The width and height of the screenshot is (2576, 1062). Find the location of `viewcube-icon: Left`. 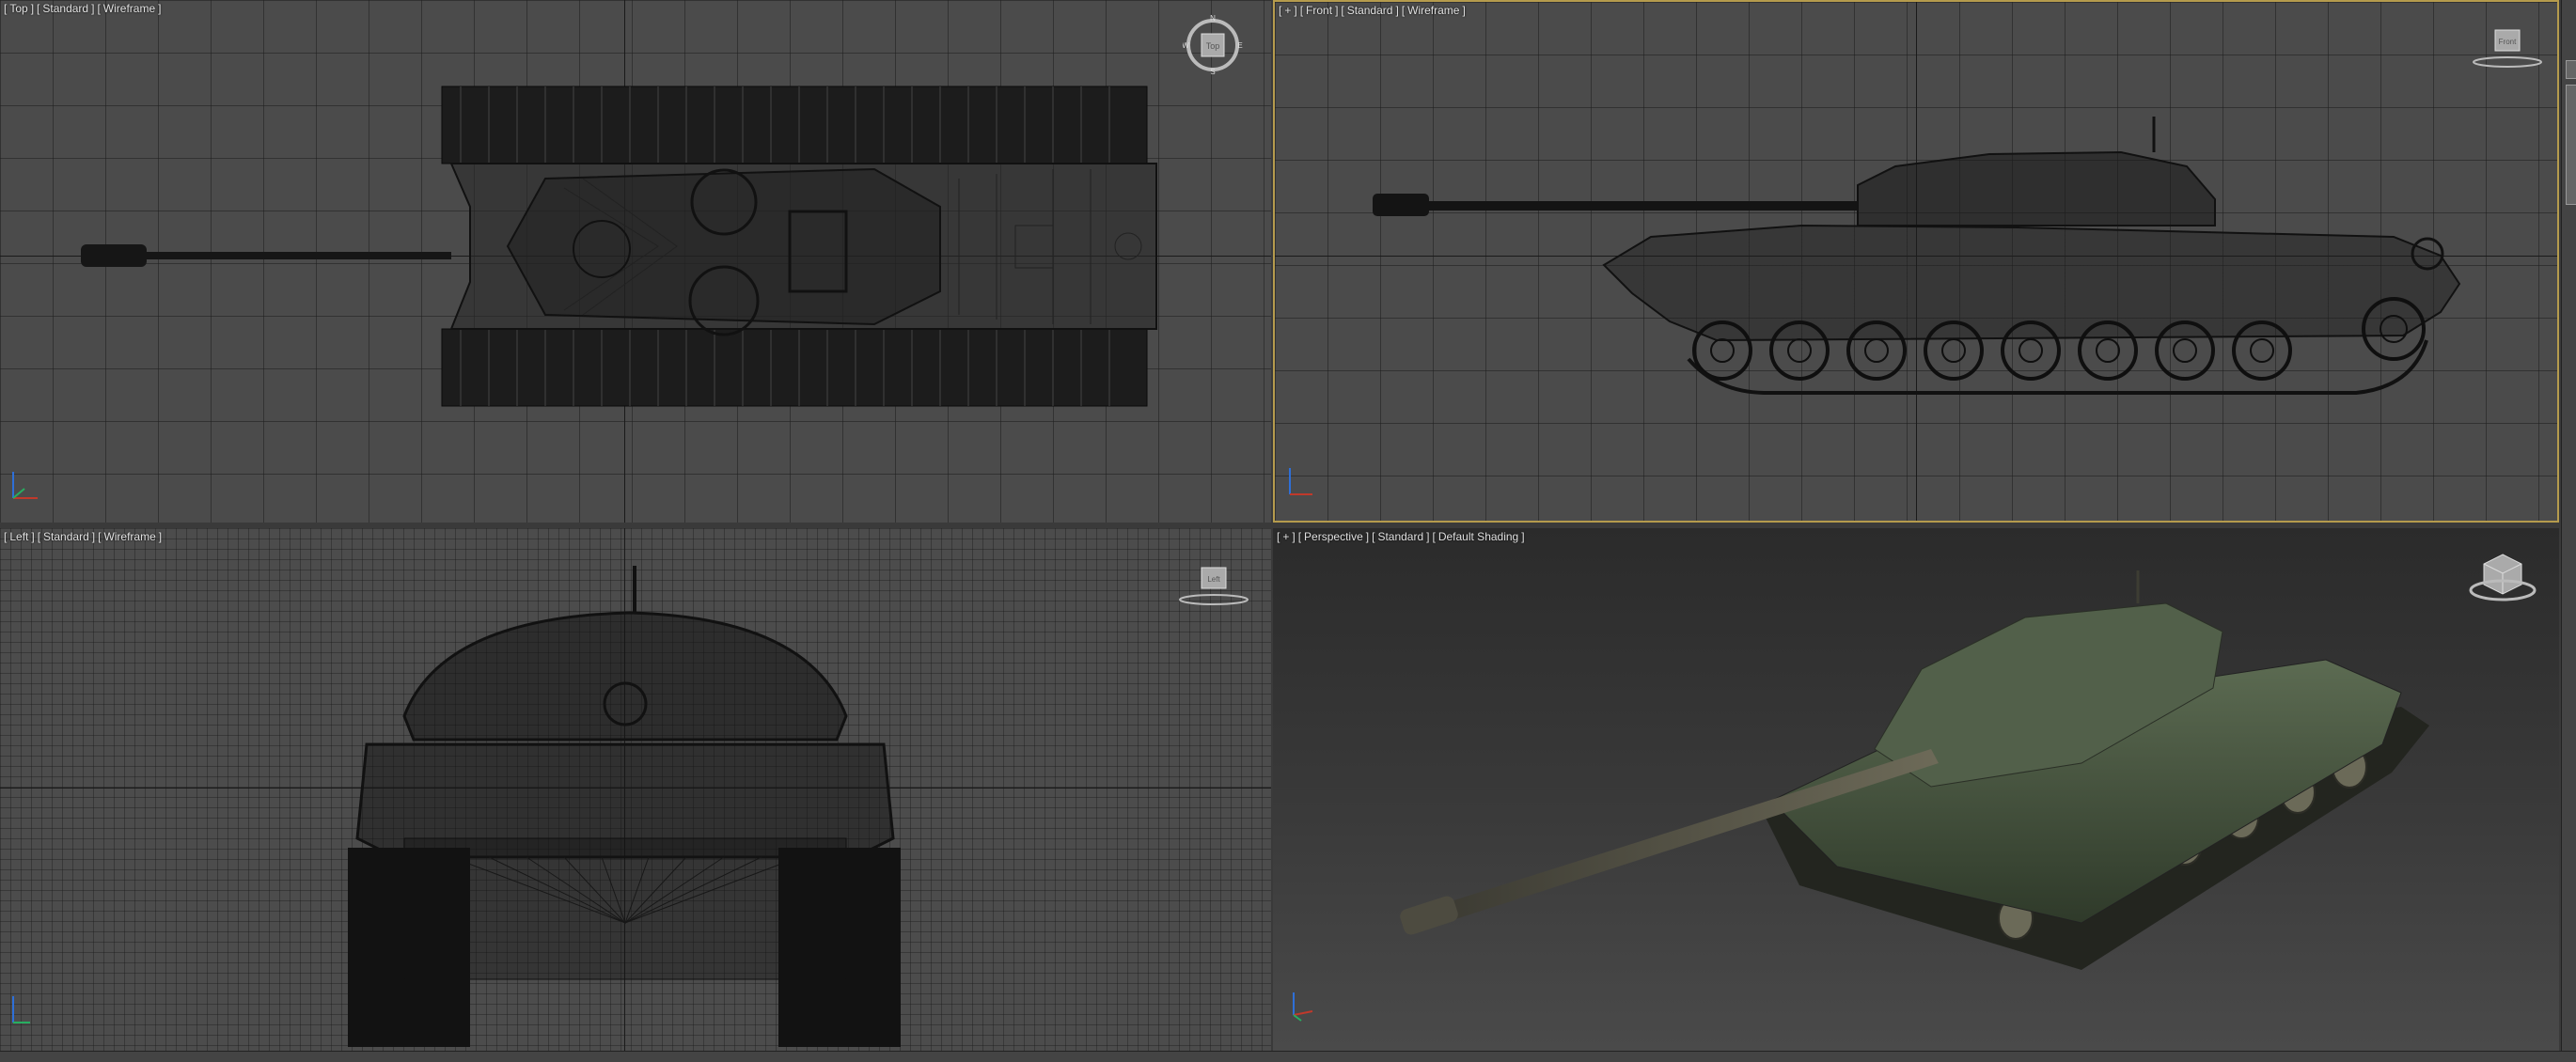

viewcube-icon: Left is located at coordinates (1212, 584).